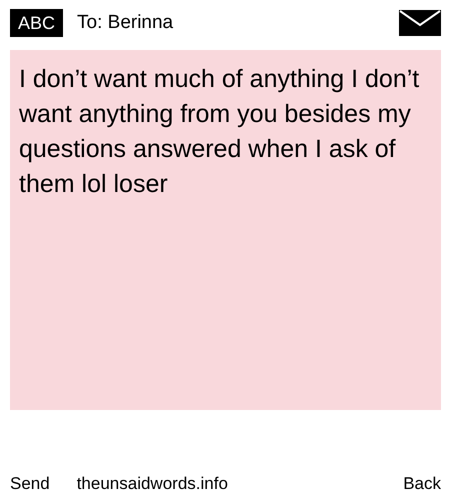 The image size is (450, 500). Describe the element at coordinates (420, 23) in the screenshot. I see `envelope-icon` at that location.